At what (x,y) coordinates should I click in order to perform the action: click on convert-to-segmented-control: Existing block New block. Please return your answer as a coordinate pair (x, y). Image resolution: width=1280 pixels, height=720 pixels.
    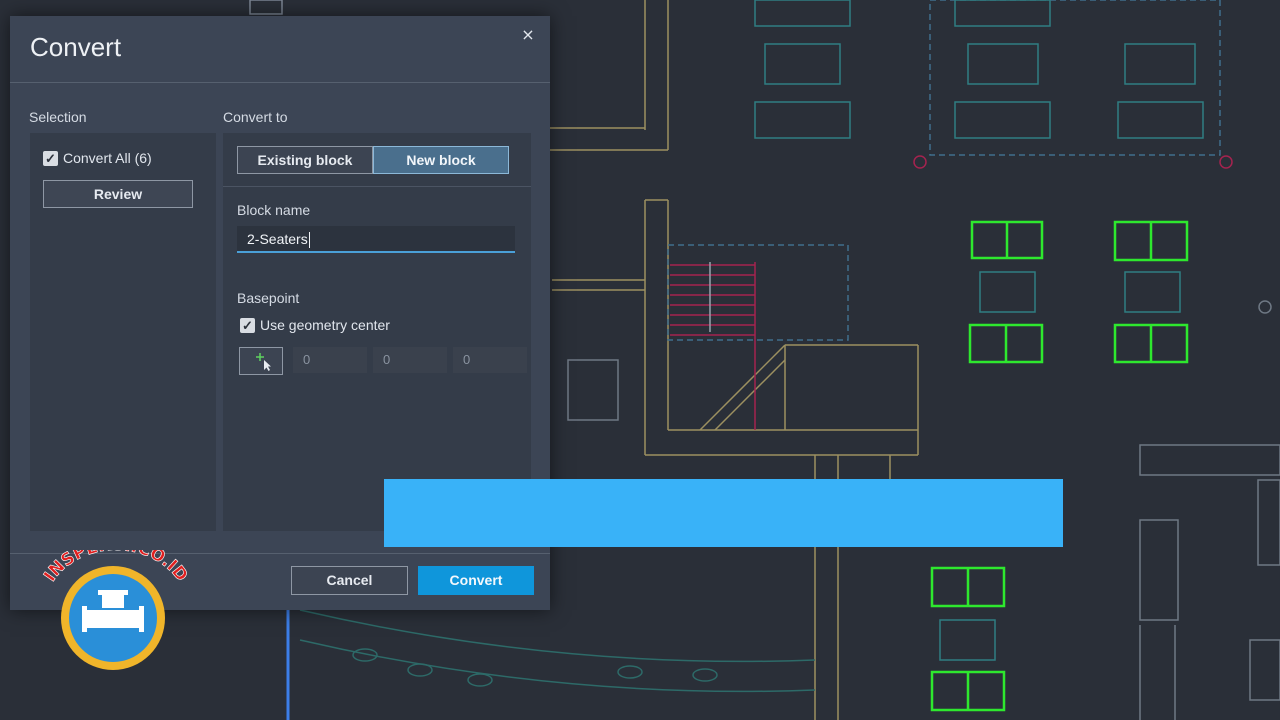
    Looking at the image, I should click on (373, 160).